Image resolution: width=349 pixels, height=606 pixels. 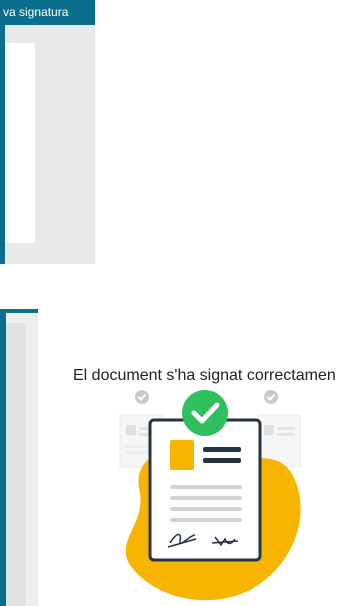 What do you see at coordinates (47, 132) in the screenshot?
I see `signature-dialog: va signatura` at bounding box center [47, 132].